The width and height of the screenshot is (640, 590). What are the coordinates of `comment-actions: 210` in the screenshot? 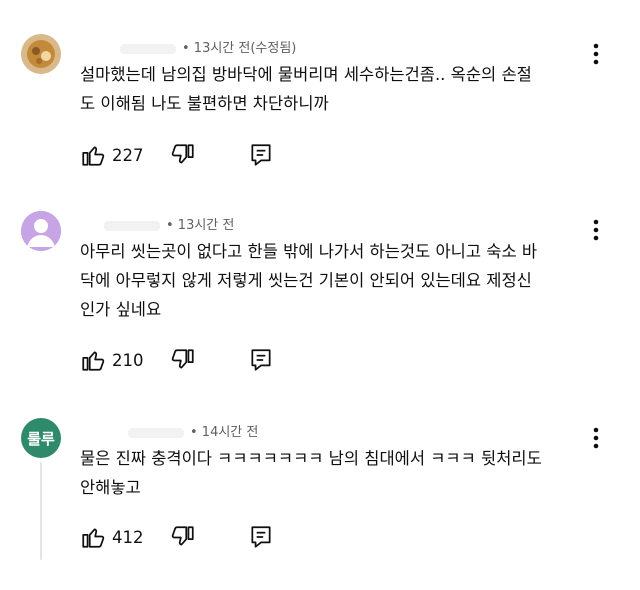 It's located at (177, 360).